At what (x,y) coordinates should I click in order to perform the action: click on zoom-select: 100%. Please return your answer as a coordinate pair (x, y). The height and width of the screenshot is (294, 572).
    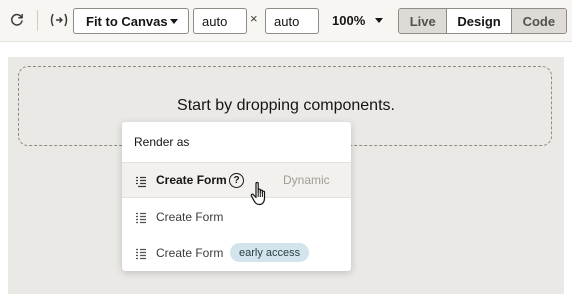
    Looking at the image, I should click on (348, 20).